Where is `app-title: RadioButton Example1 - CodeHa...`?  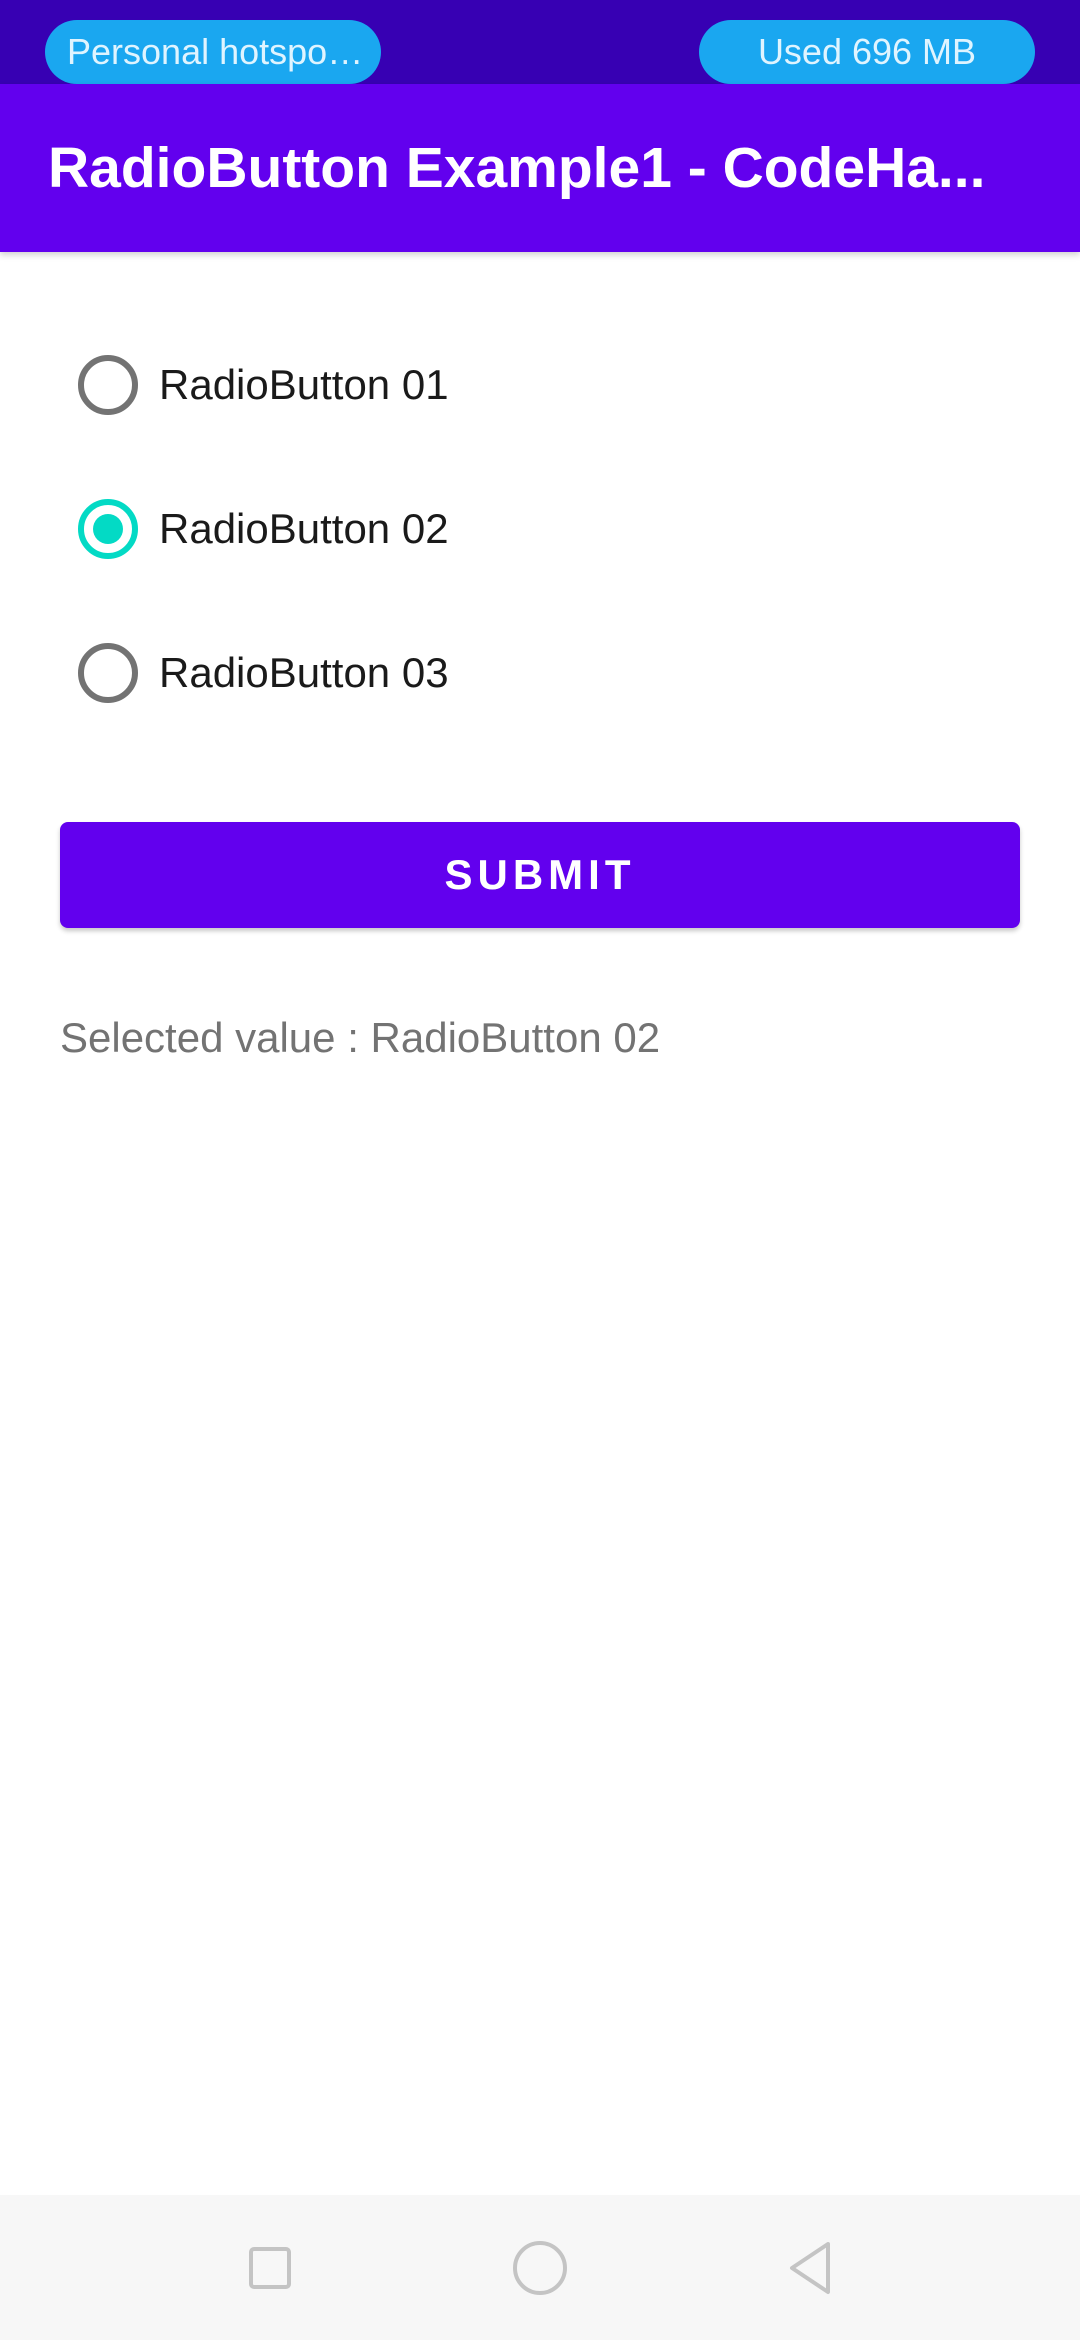
app-title: RadioButton Example1 - CodeHa... is located at coordinates (517, 168).